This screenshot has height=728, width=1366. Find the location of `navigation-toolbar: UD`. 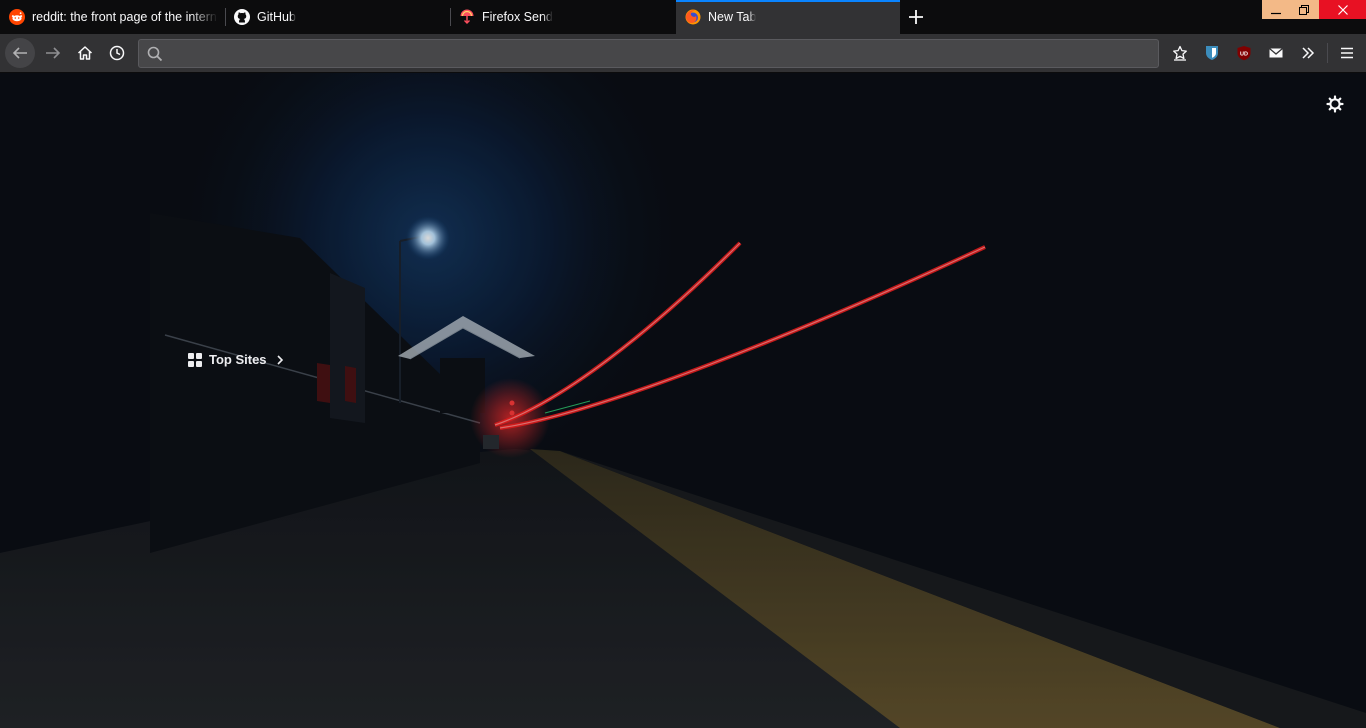

navigation-toolbar: UD is located at coordinates (683, 53).